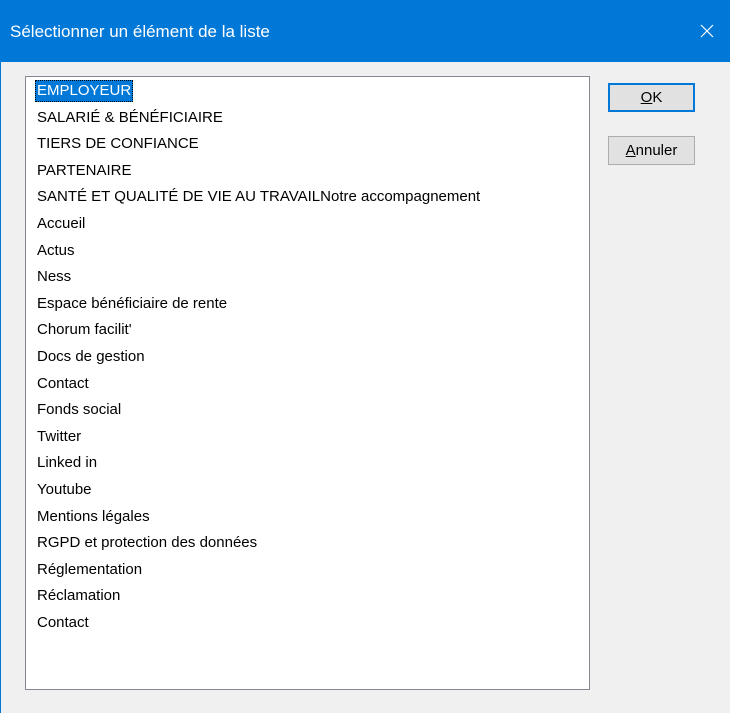  Describe the element at coordinates (54, 277) in the screenshot. I see `list-item: Ness` at that location.